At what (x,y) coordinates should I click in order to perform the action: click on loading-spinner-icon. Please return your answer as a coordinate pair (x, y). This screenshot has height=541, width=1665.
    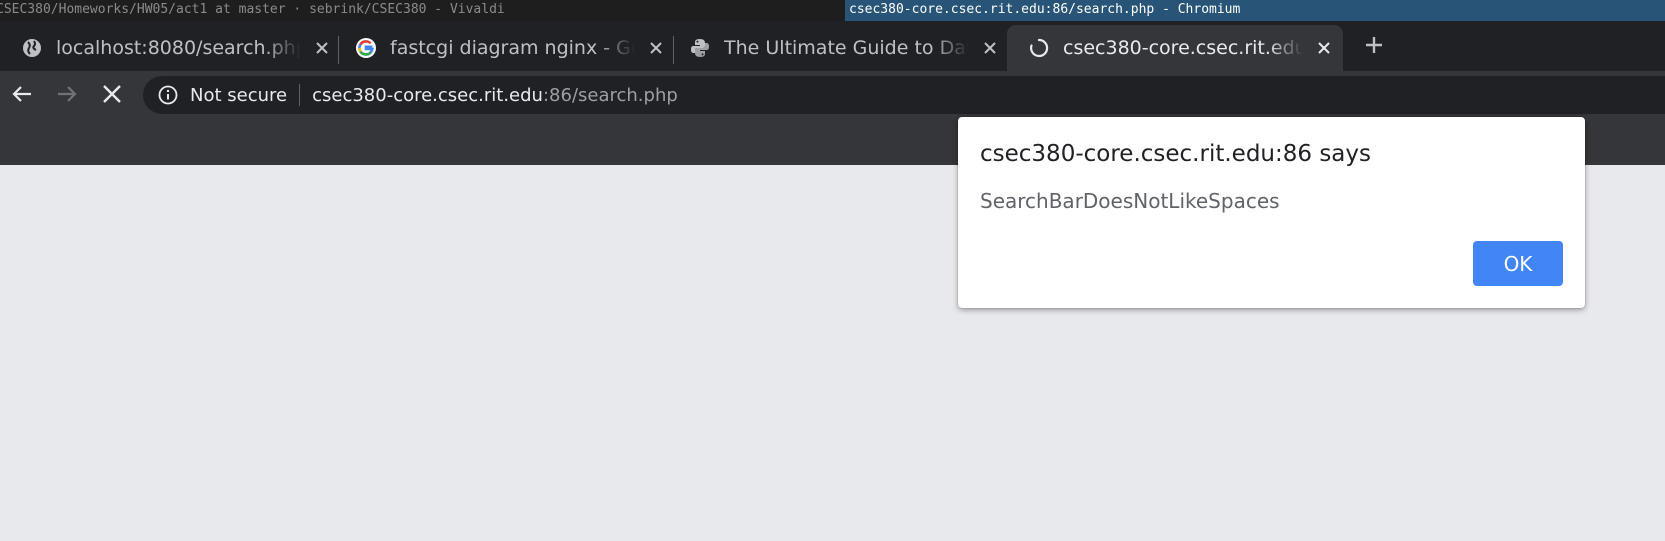
    Looking at the image, I should click on (1039, 48).